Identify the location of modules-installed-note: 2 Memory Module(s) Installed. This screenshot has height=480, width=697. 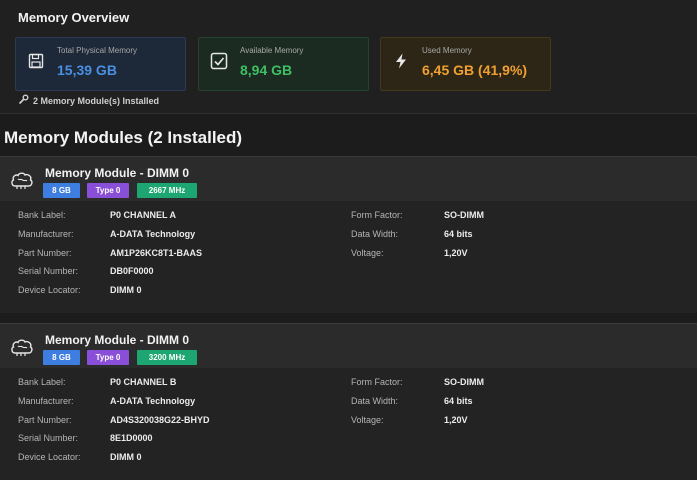
(88, 100).